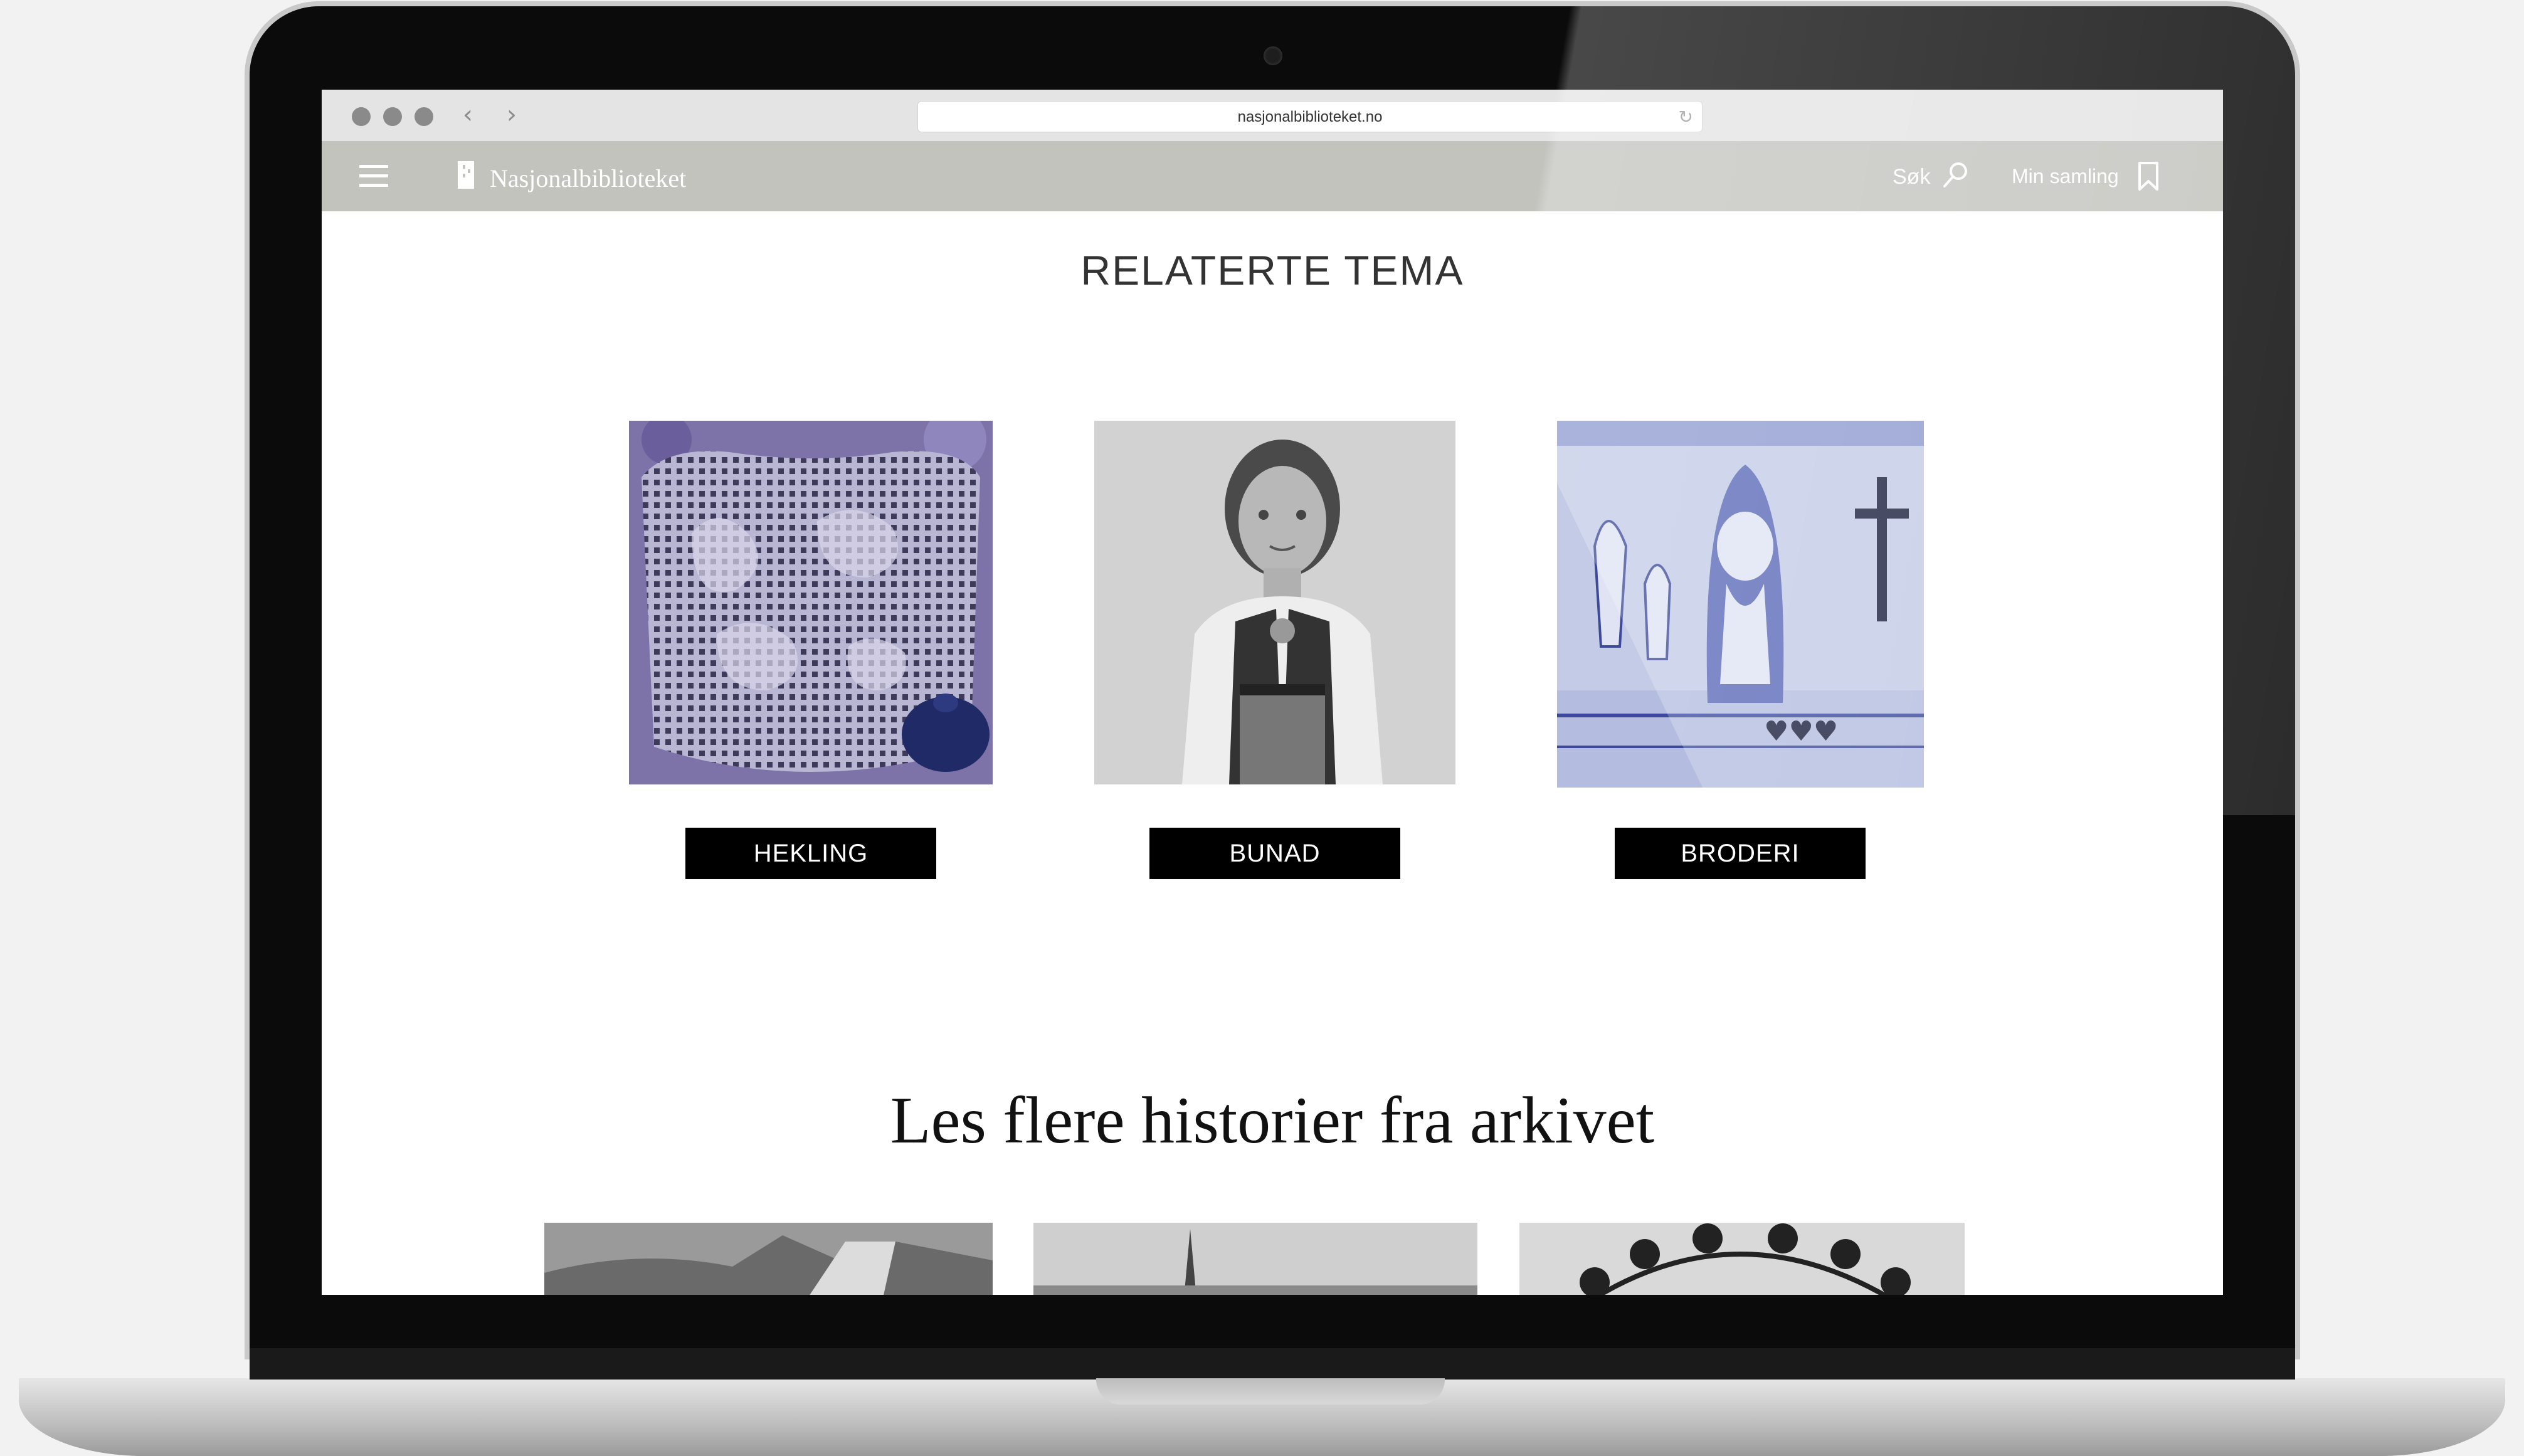 Image resolution: width=2524 pixels, height=1456 pixels. Describe the element at coordinates (1272, 1120) in the screenshot. I see `stories-heading: Les flere historier fra arkivet` at that location.